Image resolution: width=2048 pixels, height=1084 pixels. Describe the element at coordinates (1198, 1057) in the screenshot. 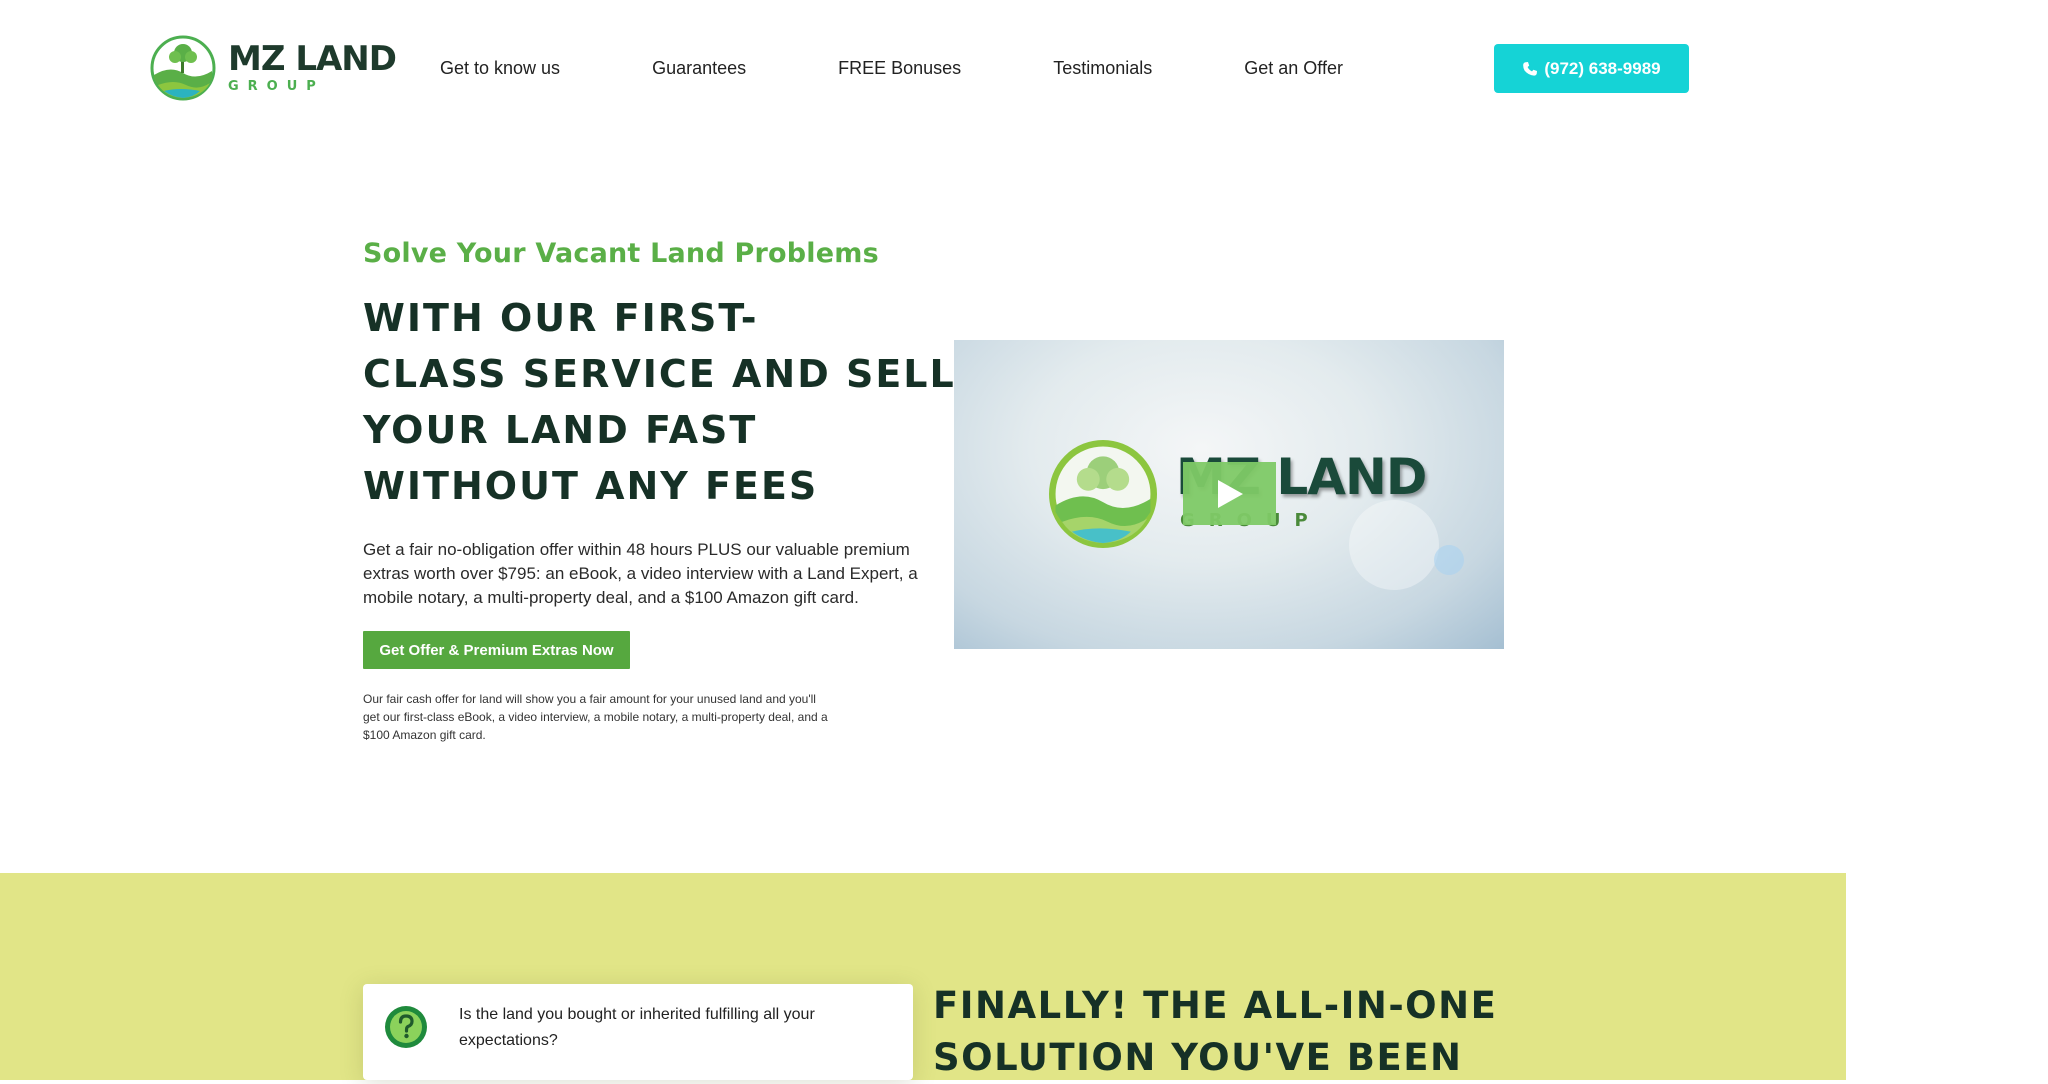

I see `section-heading-line: SOLUTION YOU'VE BEEN` at that location.